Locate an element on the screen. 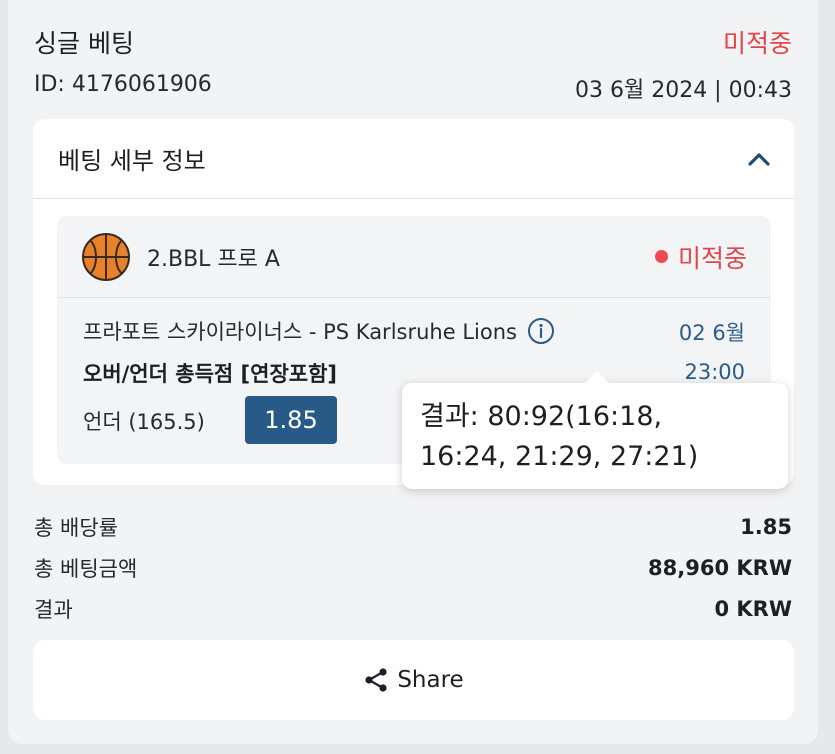 The image size is (835, 754). summary-row-result: 결과 0 KRW is located at coordinates (413, 608).